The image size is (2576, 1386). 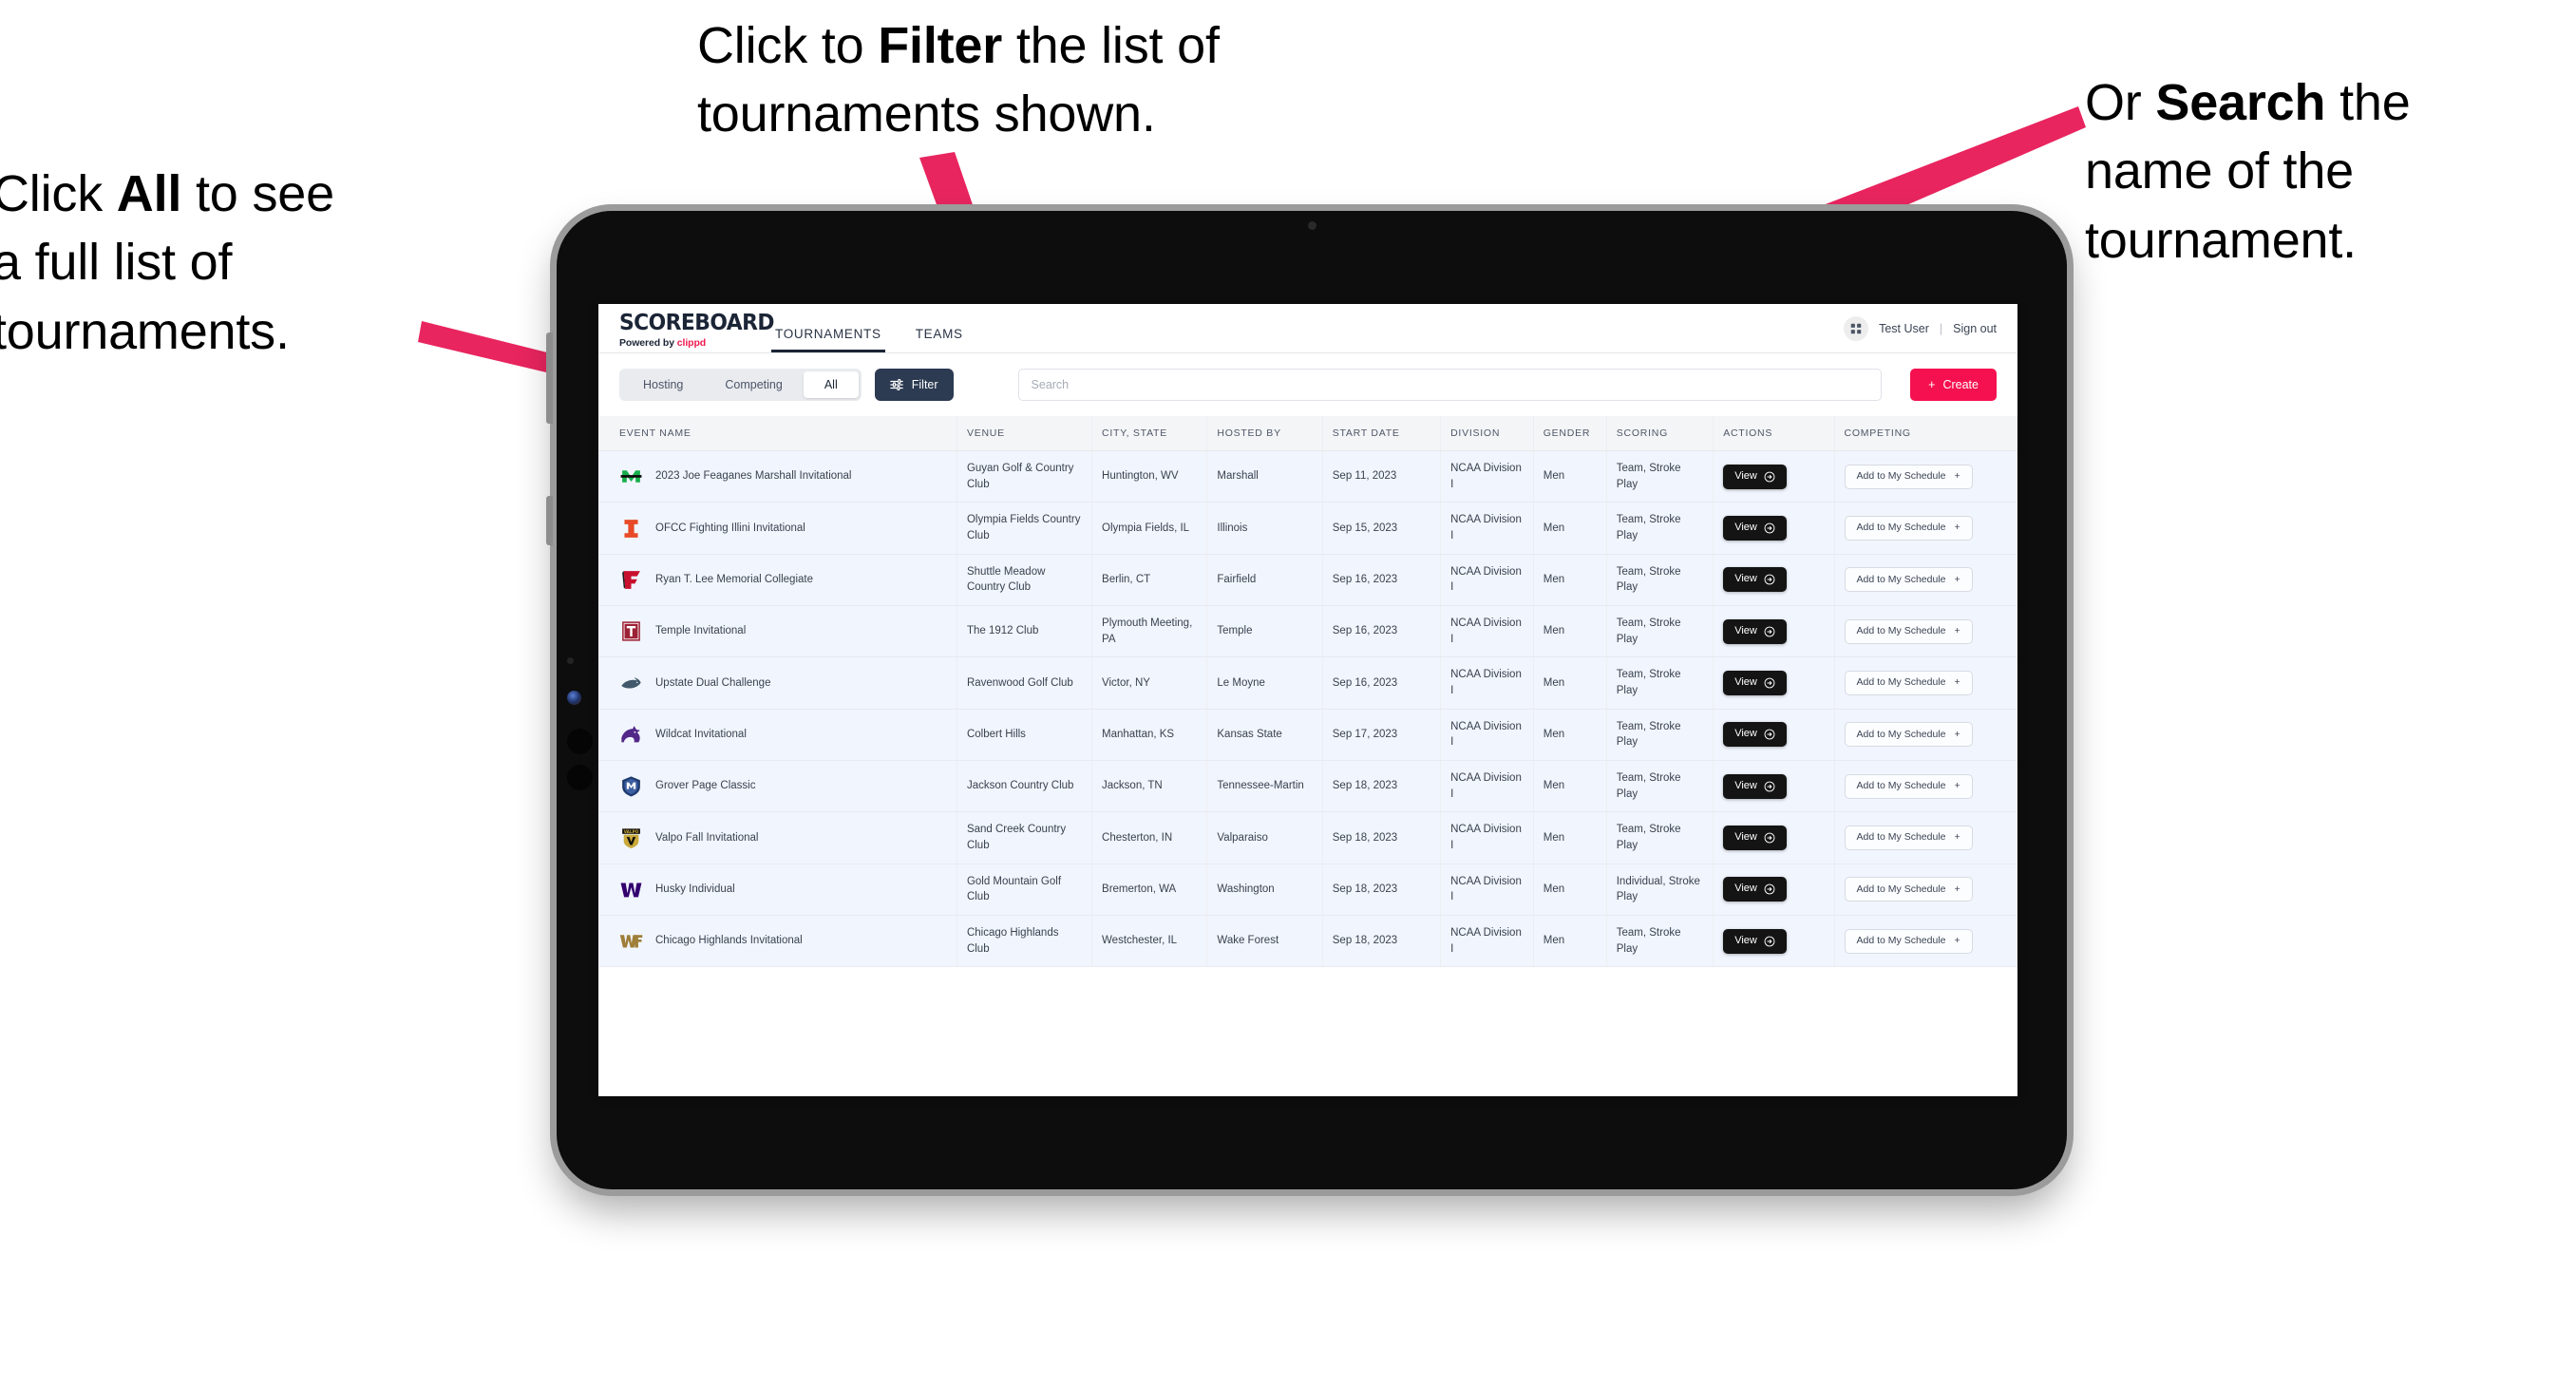 What do you see at coordinates (1450, 385) in the screenshot?
I see `search-input` at bounding box center [1450, 385].